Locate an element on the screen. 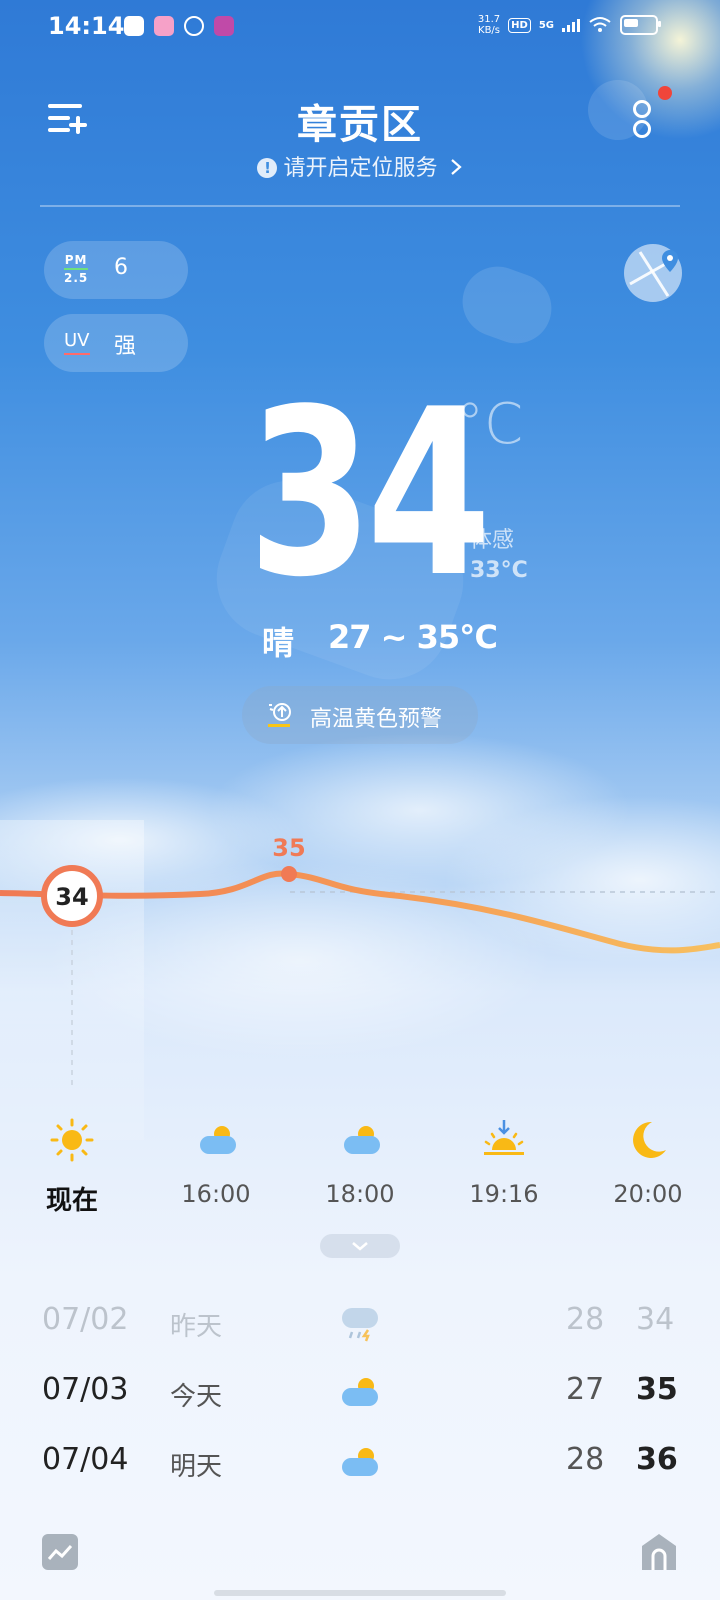  net-speed-value: 31.7 is located at coordinates (489, 19).